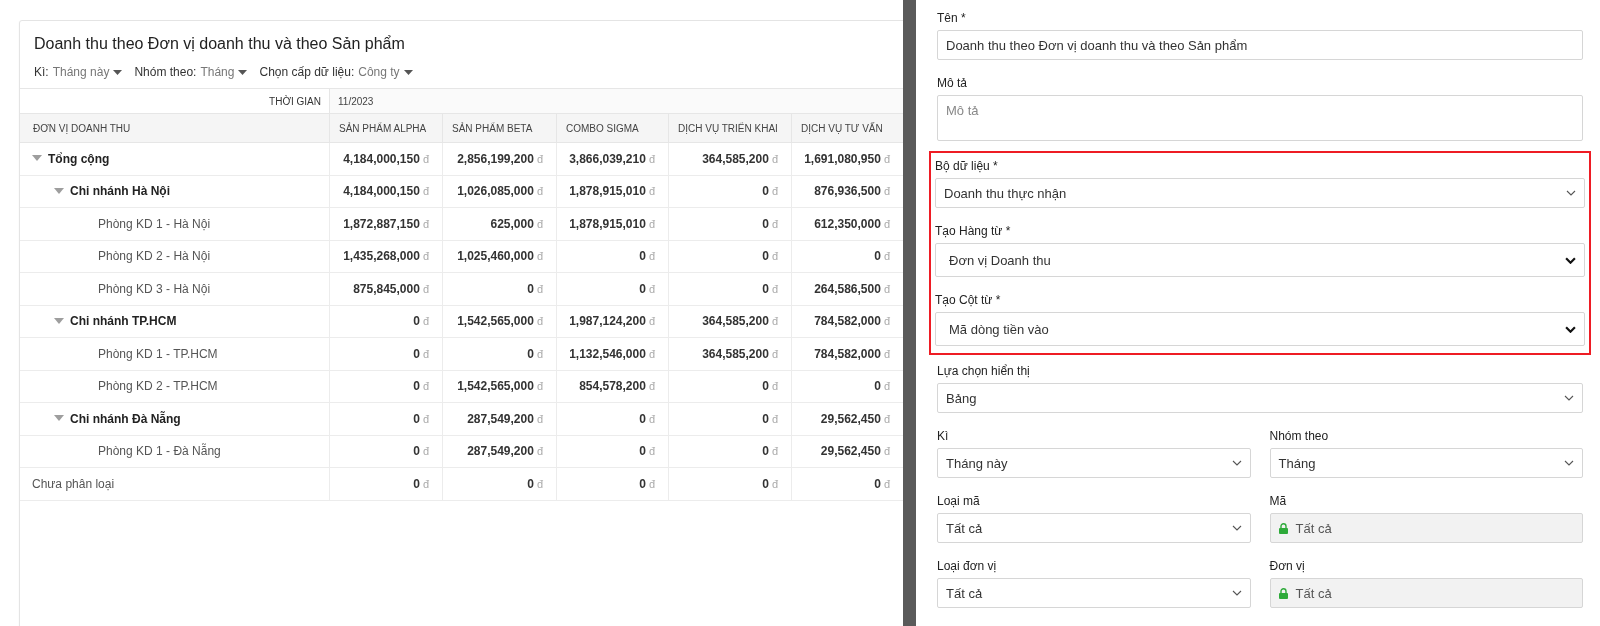 Image resolution: width=1600 pixels, height=626 pixels. I want to click on table-cell: 854,578,200 đ, so click(613, 386).